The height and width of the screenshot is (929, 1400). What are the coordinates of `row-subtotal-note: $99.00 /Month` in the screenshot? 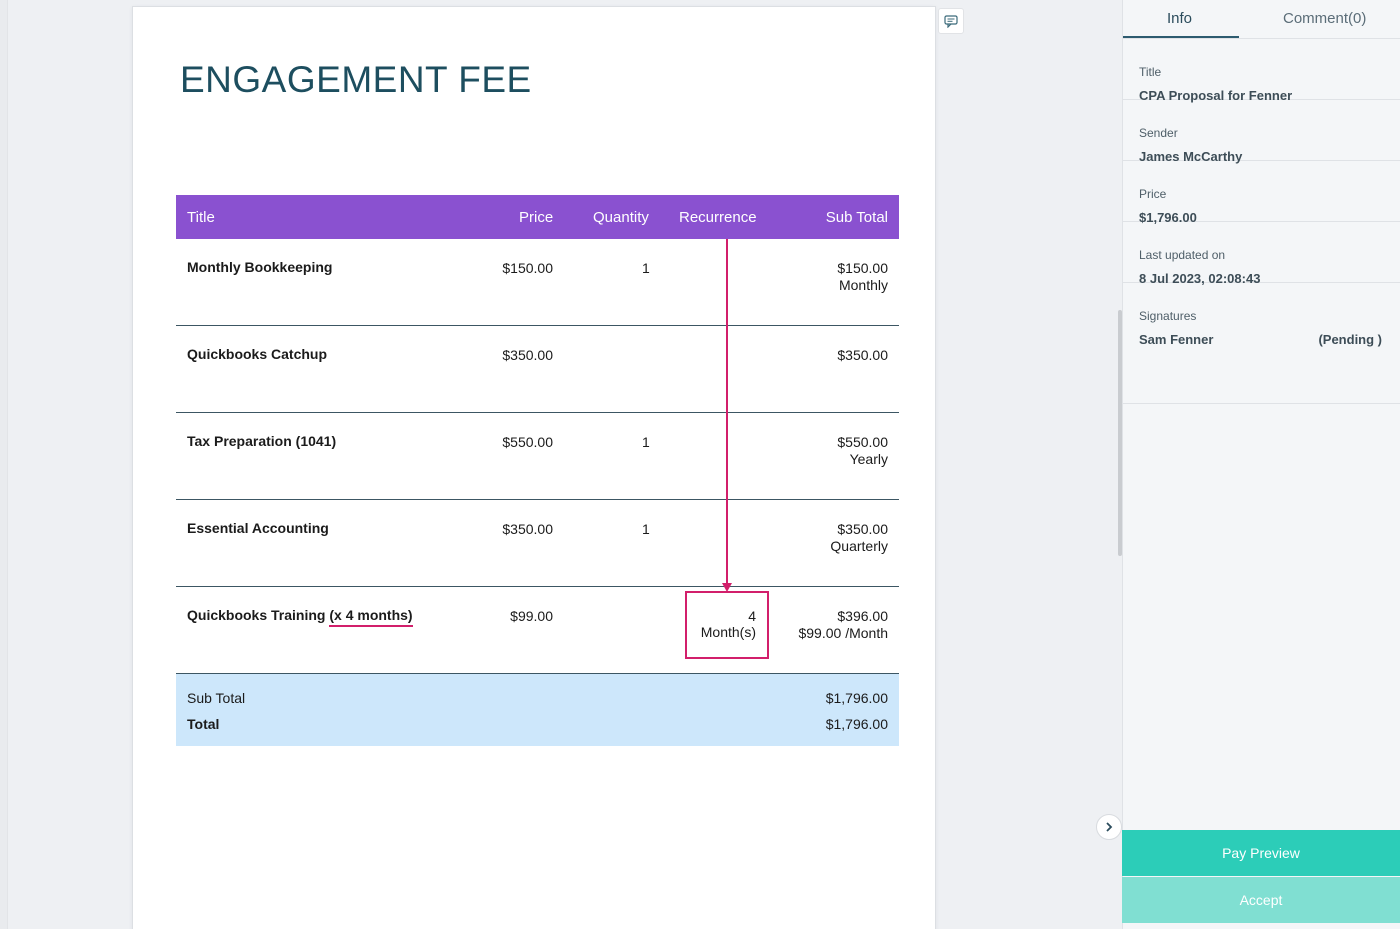 It's located at (843, 633).